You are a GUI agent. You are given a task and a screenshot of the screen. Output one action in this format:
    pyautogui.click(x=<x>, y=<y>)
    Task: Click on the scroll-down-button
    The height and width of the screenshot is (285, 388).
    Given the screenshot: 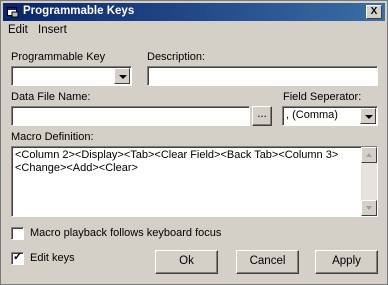 What is the action you would take?
    pyautogui.click(x=369, y=208)
    